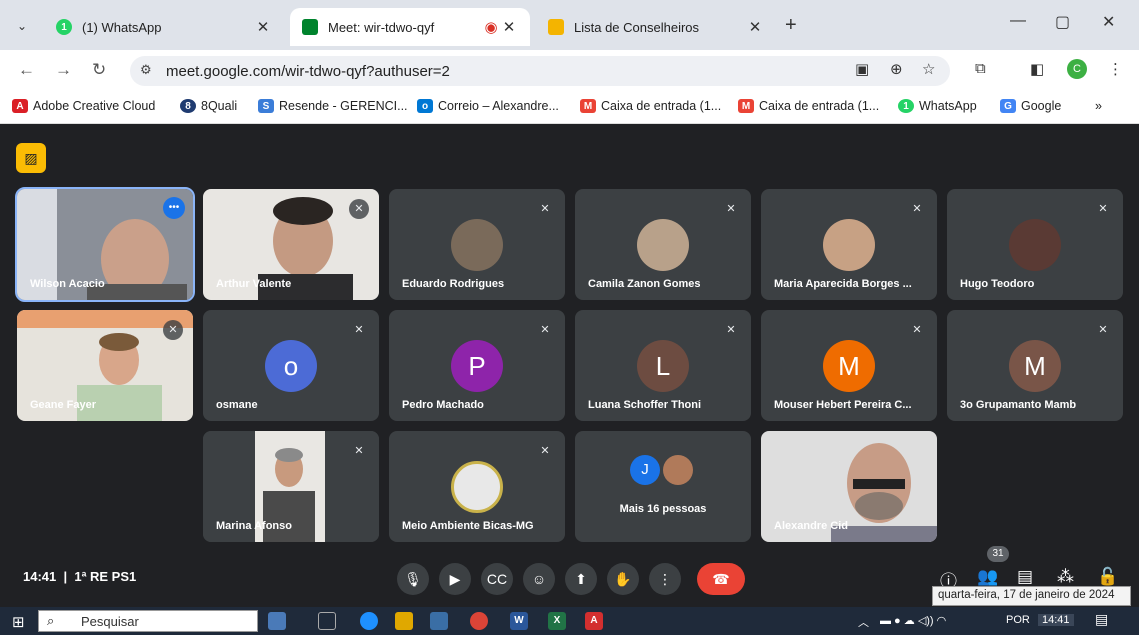 This screenshot has width=1139, height=635. Describe the element at coordinates (906, 106) in the screenshot. I see `whatsapp-icon: 1` at that location.